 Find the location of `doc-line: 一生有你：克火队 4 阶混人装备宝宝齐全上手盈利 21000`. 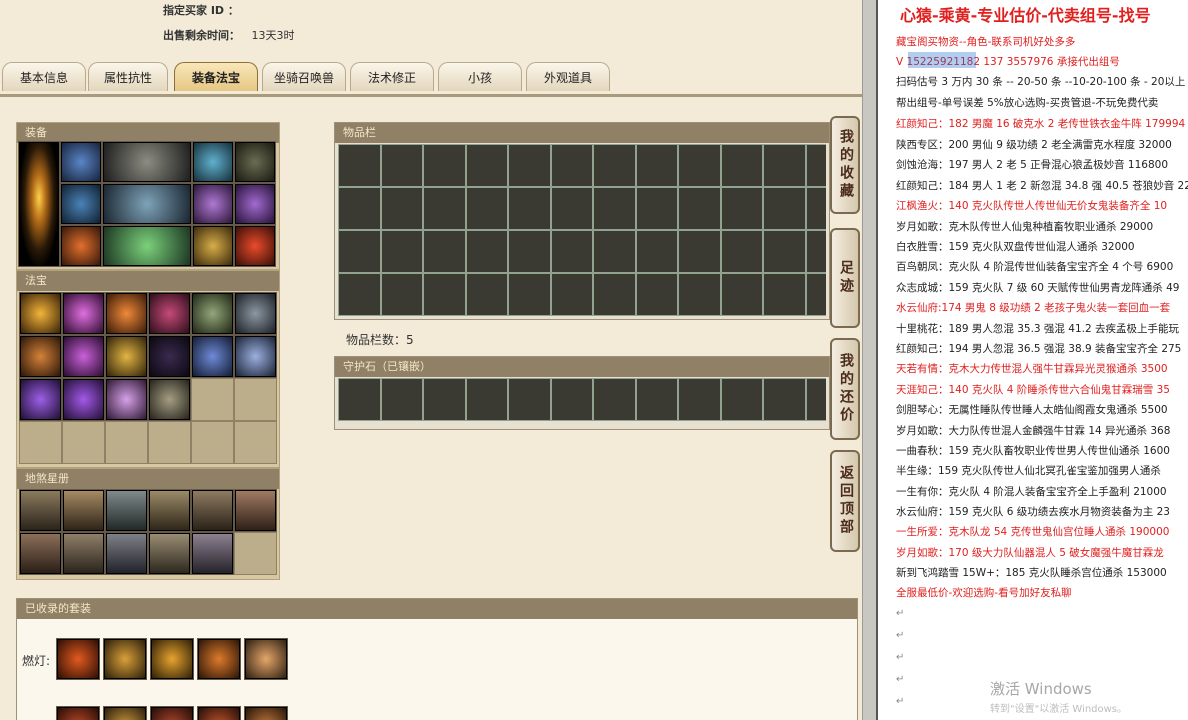

doc-line: 一生有你：克火队 4 阶混人装备宝宝齐全上手盈利 21000 is located at coordinates (1031, 492).